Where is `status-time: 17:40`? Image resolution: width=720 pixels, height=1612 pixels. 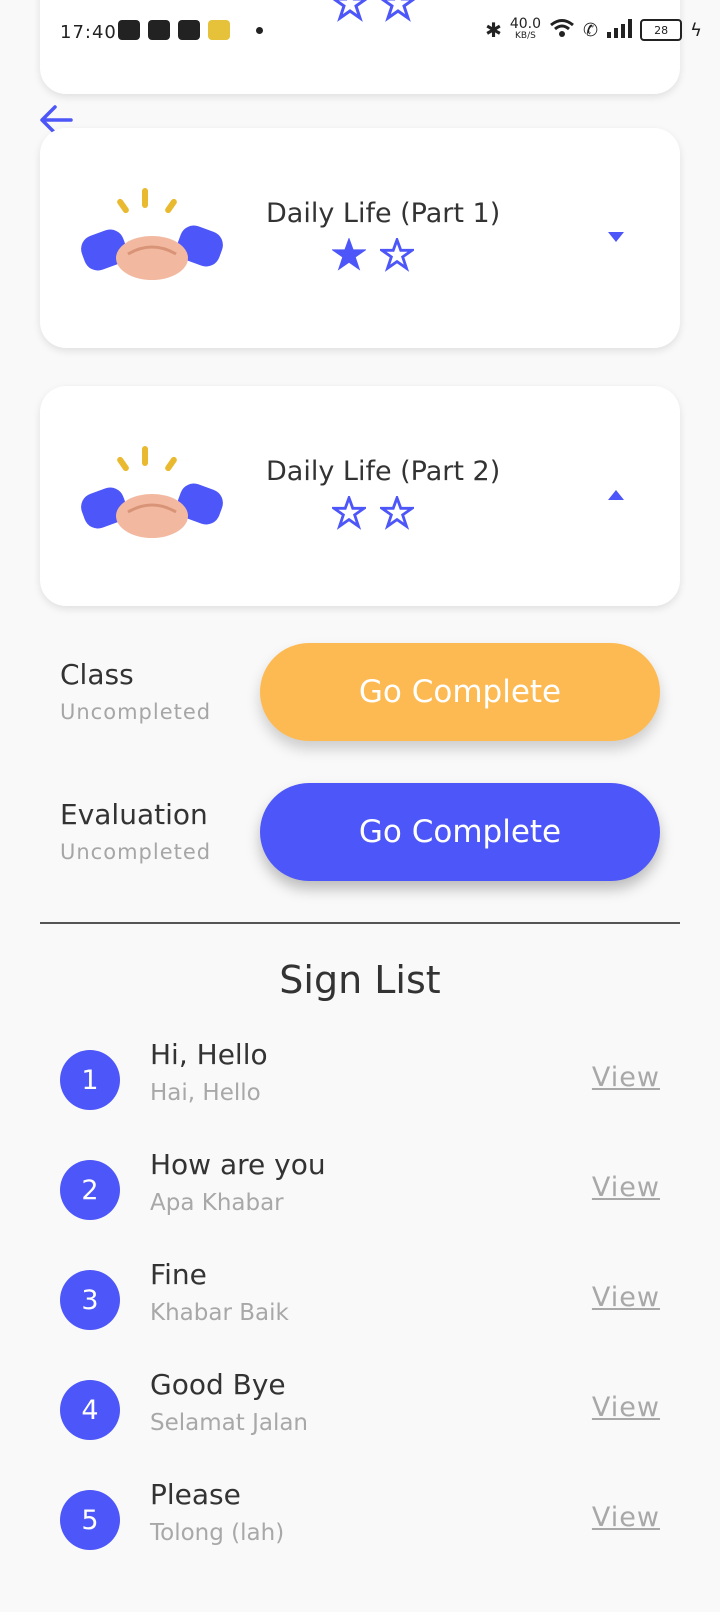
status-time: 17:40 is located at coordinates (88, 32).